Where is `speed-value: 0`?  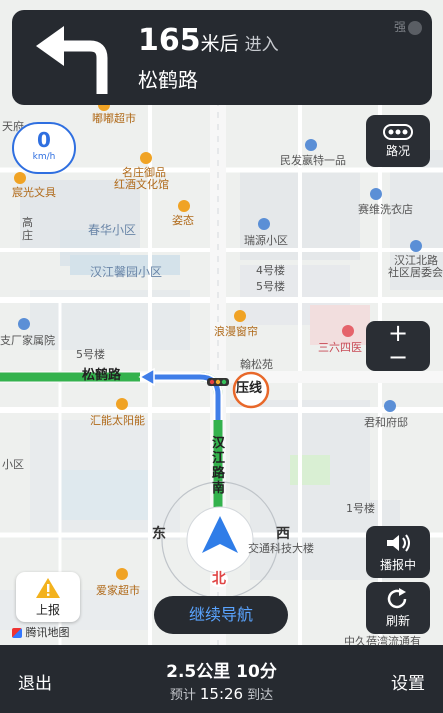 speed-value: 0 is located at coordinates (44, 140).